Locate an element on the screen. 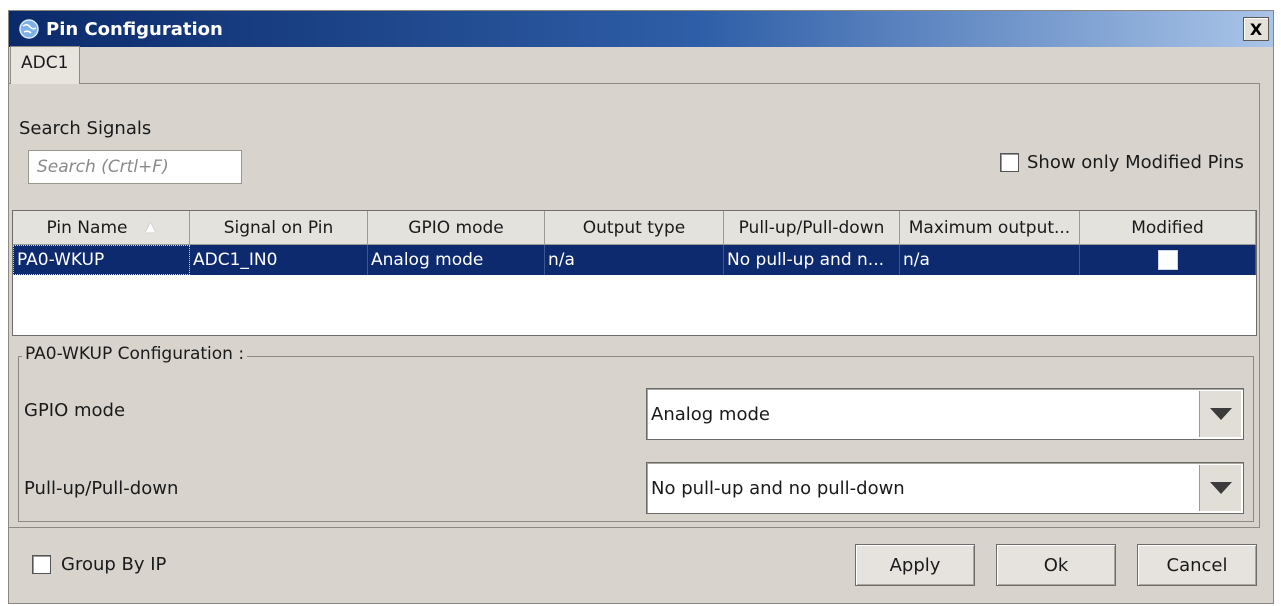 This screenshot has width=1281, height=606. tab-adc1-label: ADC1 is located at coordinates (45, 63).